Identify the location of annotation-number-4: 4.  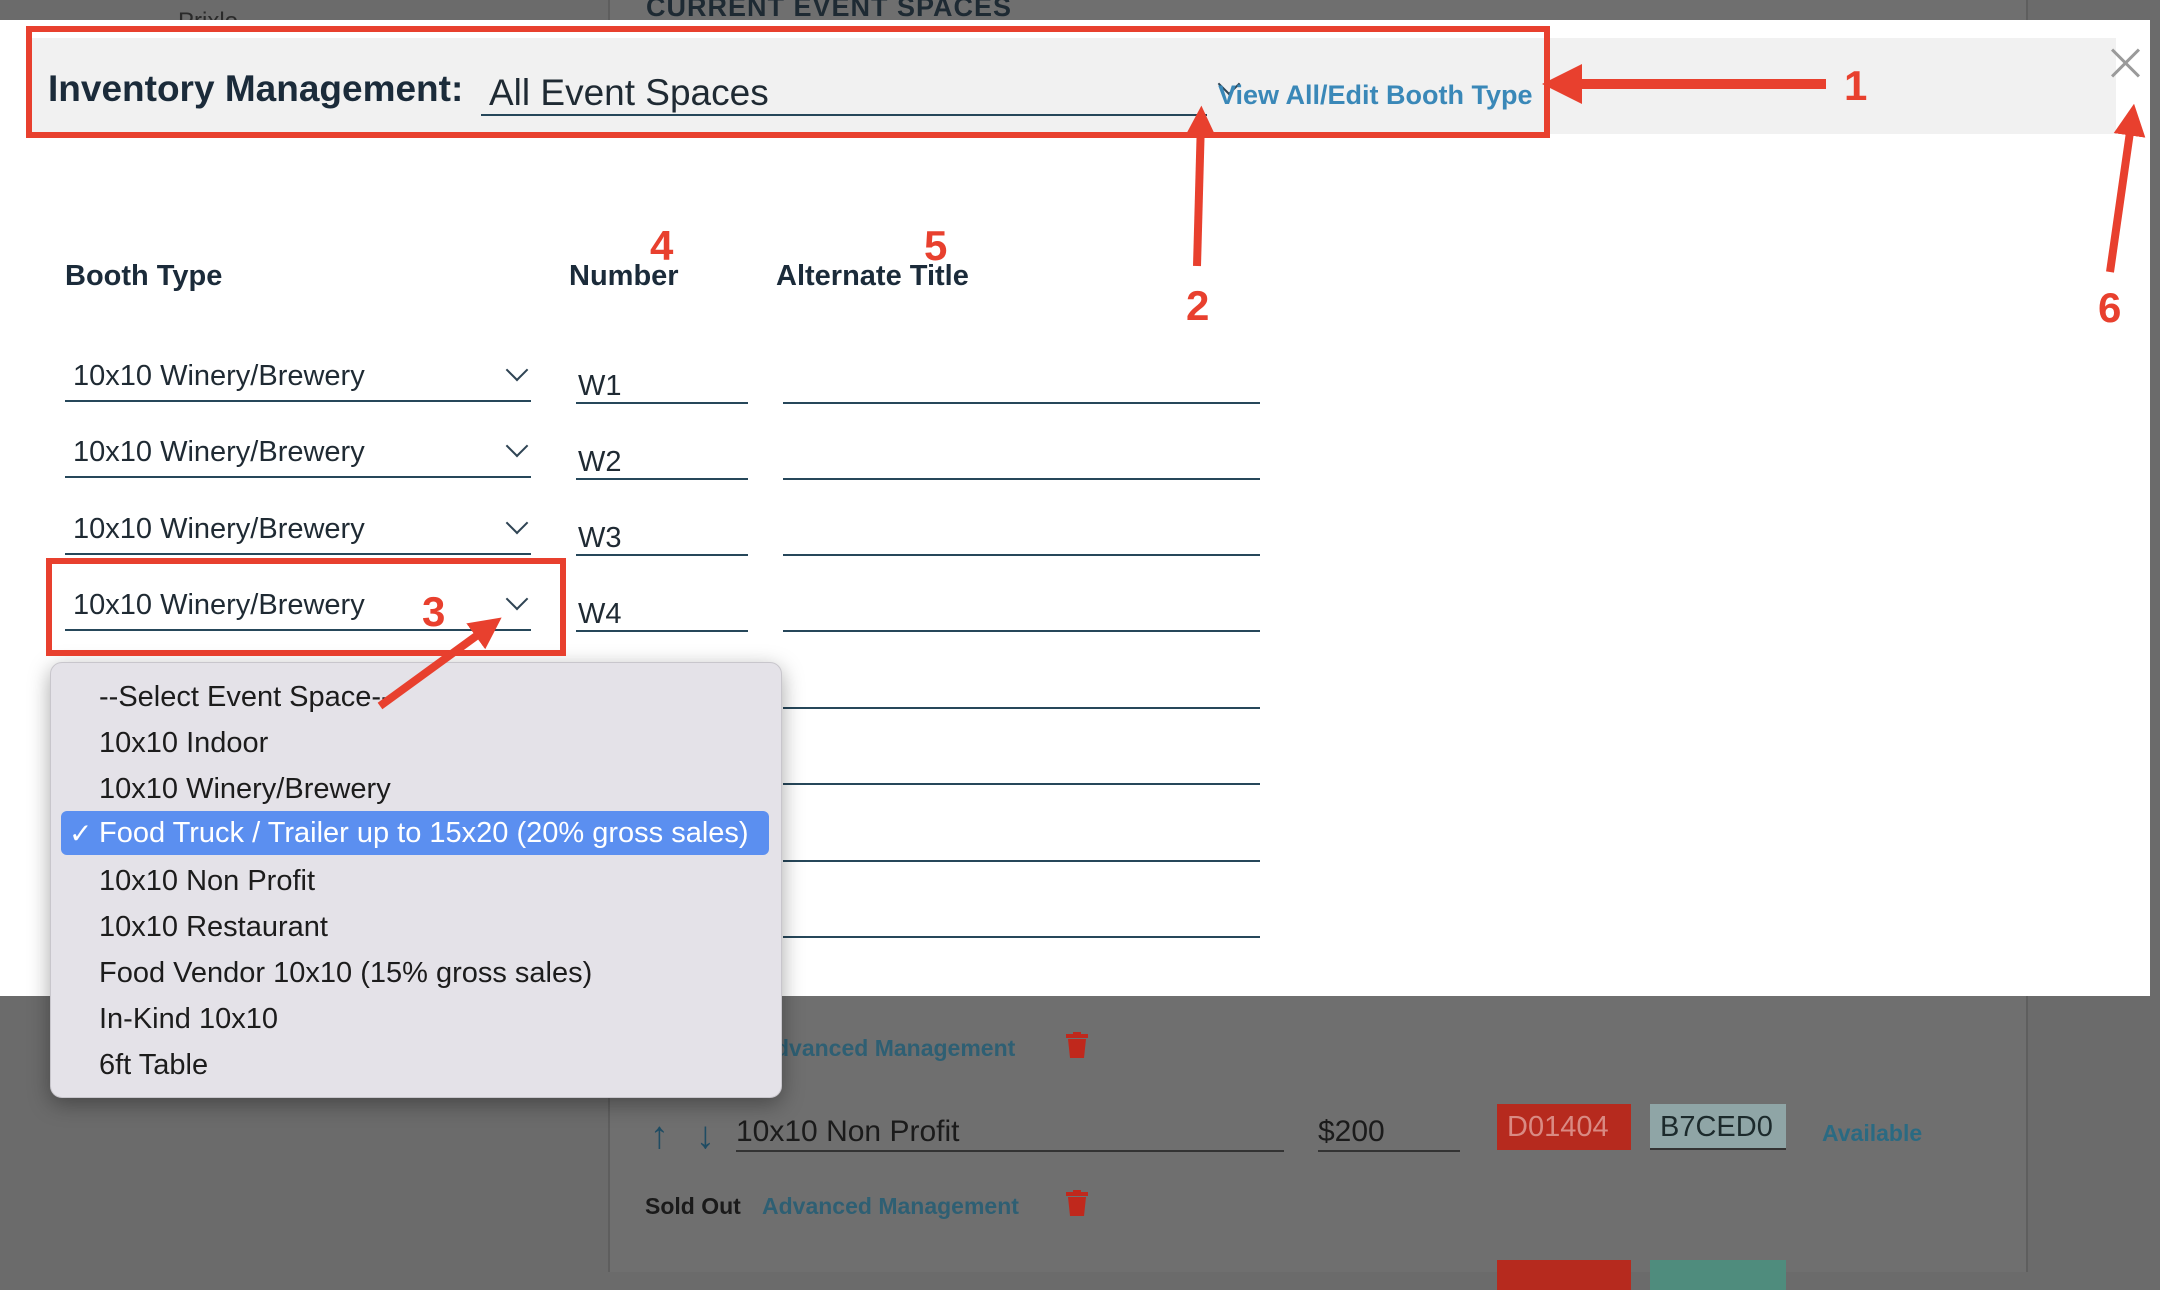
(662, 245).